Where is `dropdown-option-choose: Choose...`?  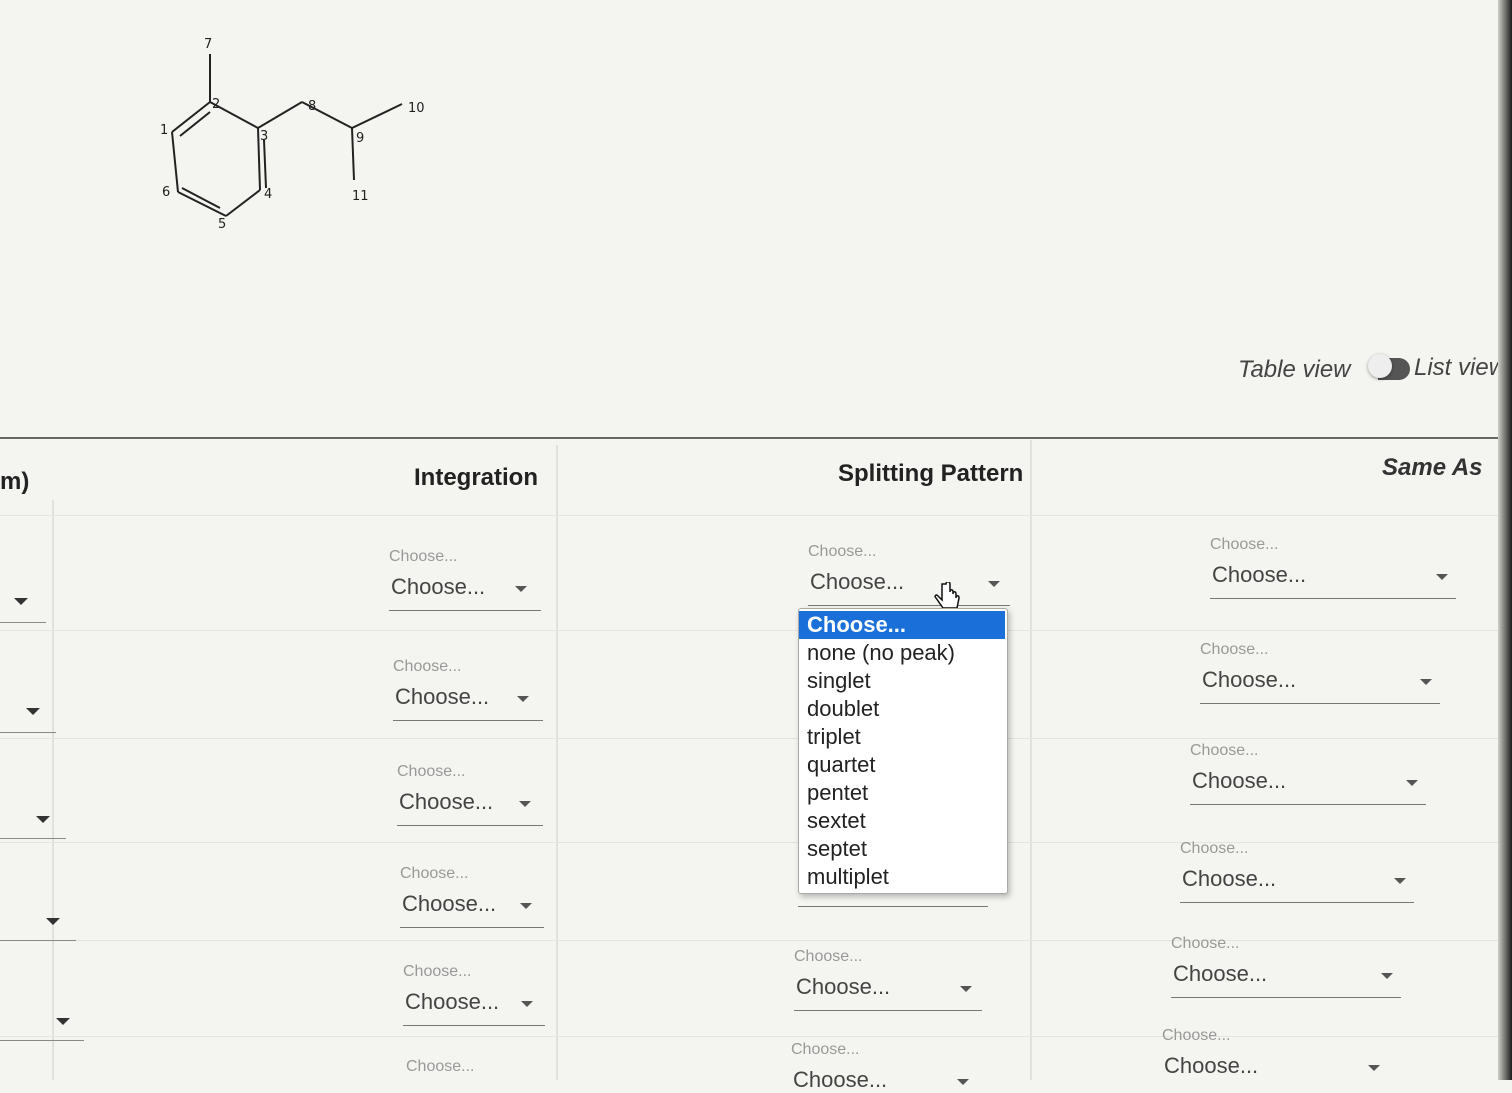
dropdown-option-choose: Choose... is located at coordinates (902, 625).